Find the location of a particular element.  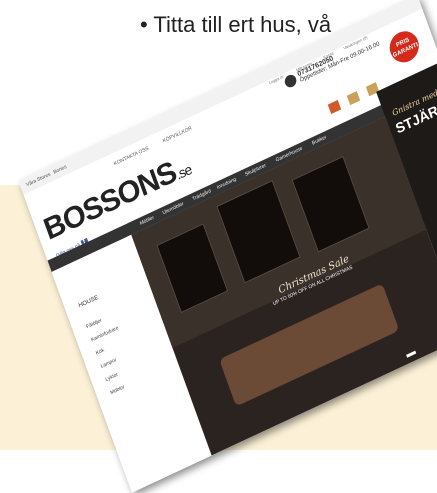

contact-link: KONTAKTA OSS is located at coordinates (131, 157).